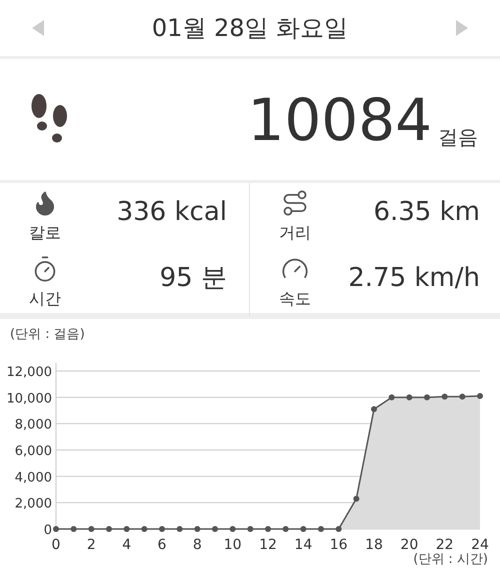 The width and height of the screenshot is (500, 584). I want to click on stat-label: 속도, so click(295, 299).